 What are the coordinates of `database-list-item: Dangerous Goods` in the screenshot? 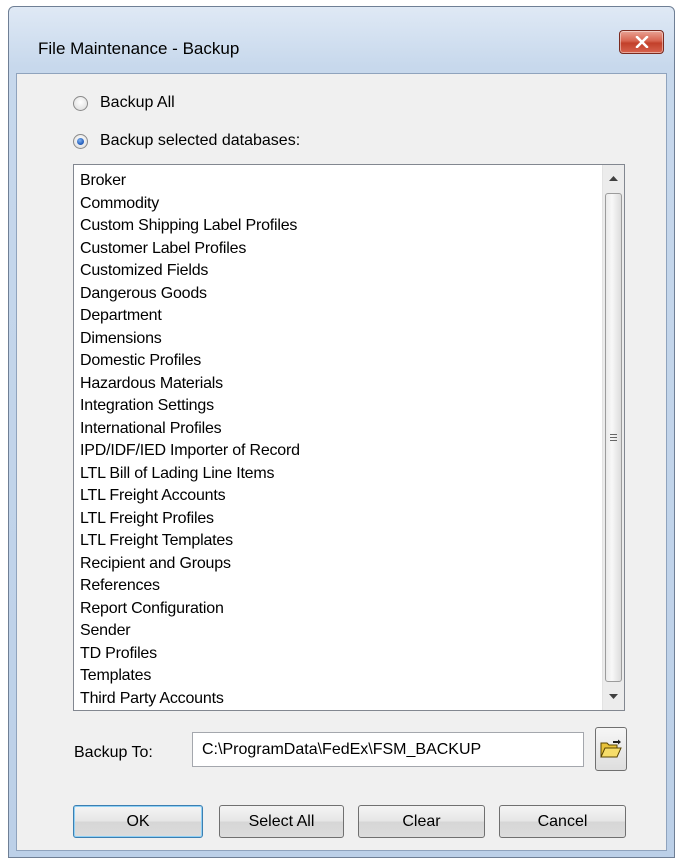 It's located at (339, 294).